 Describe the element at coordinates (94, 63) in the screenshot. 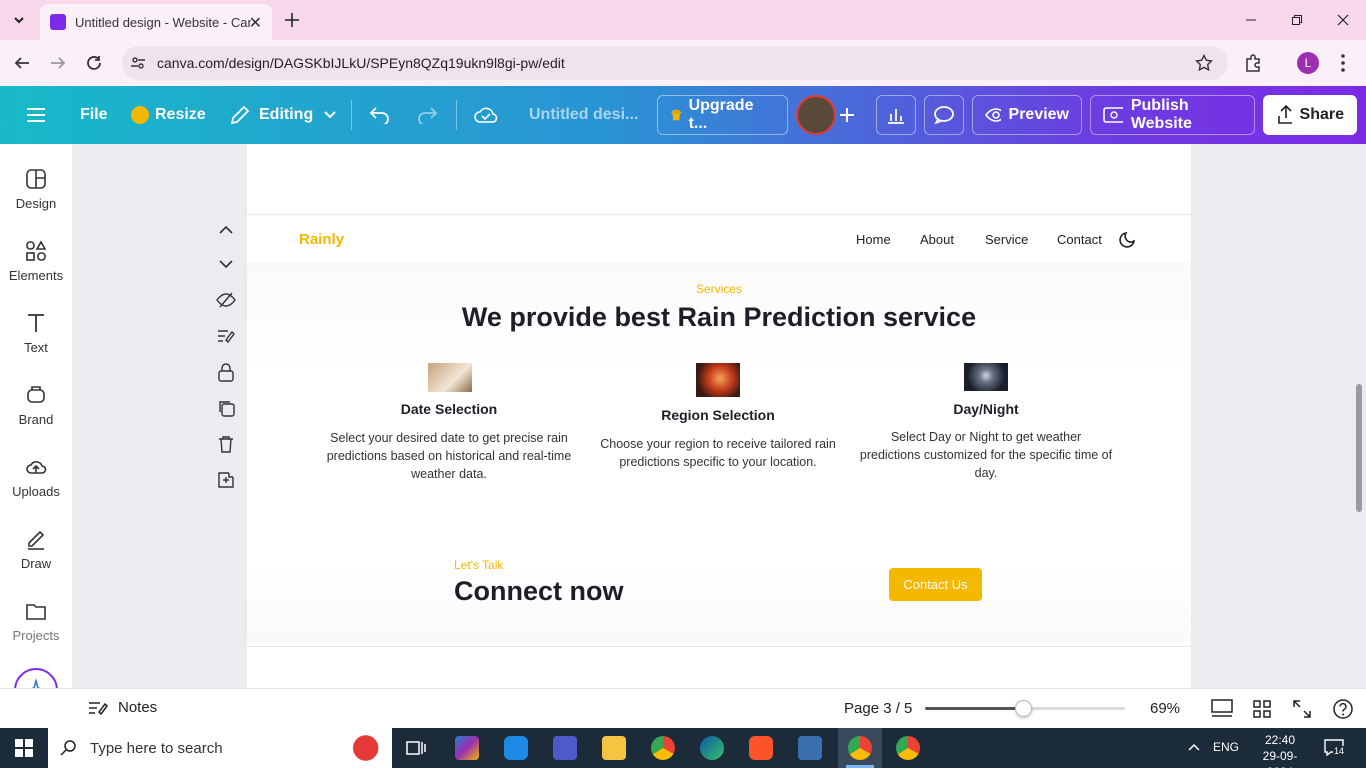

I see `reload-icon` at that location.